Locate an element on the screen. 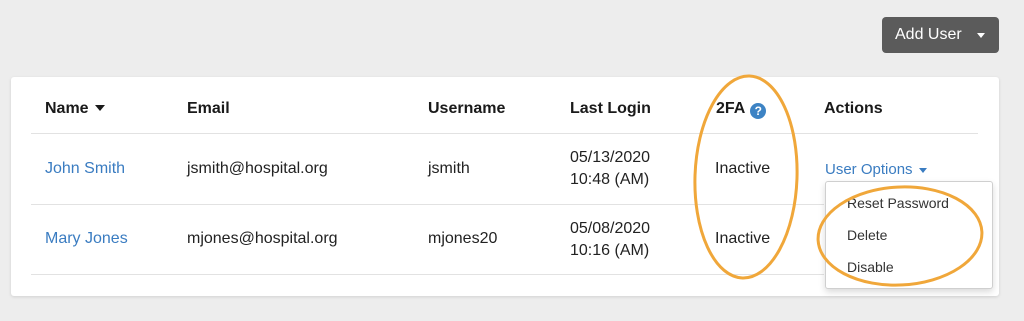 The image size is (1024, 321). menu-item-delete: Delete is located at coordinates (867, 235).